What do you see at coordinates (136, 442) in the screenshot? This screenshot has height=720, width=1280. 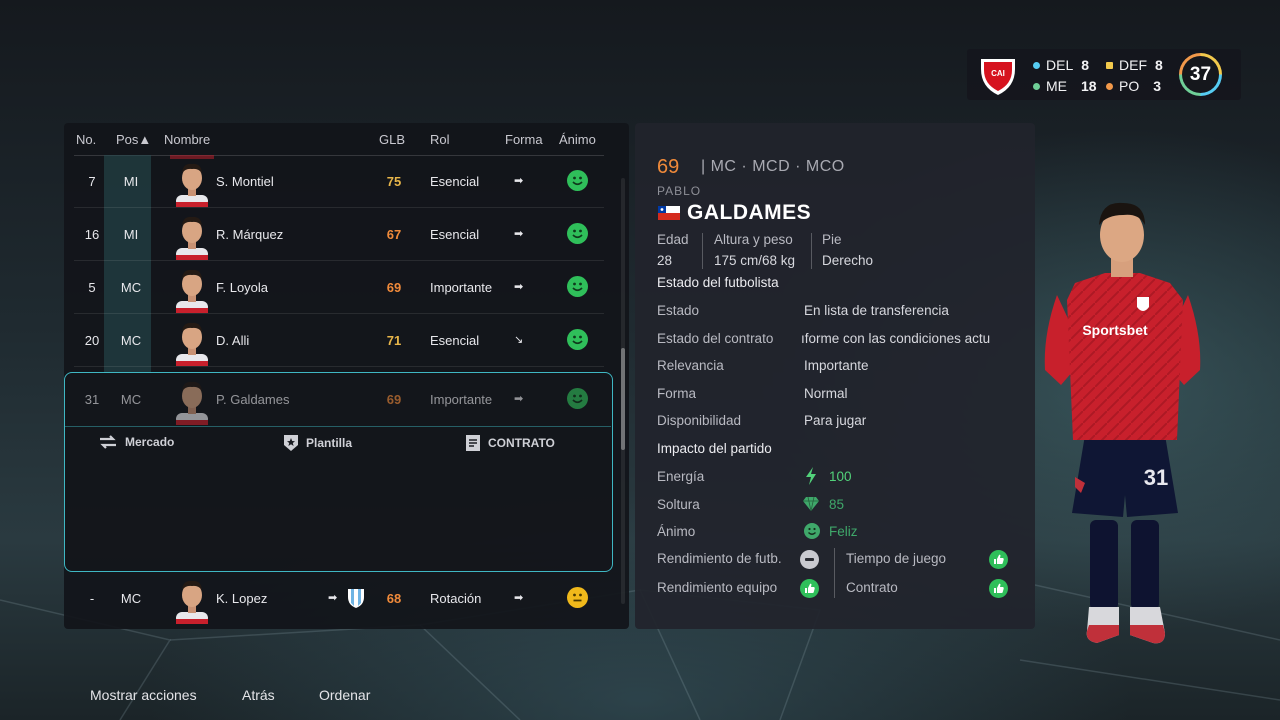 I see `market-button: Mercado` at bounding box center [136, 442].